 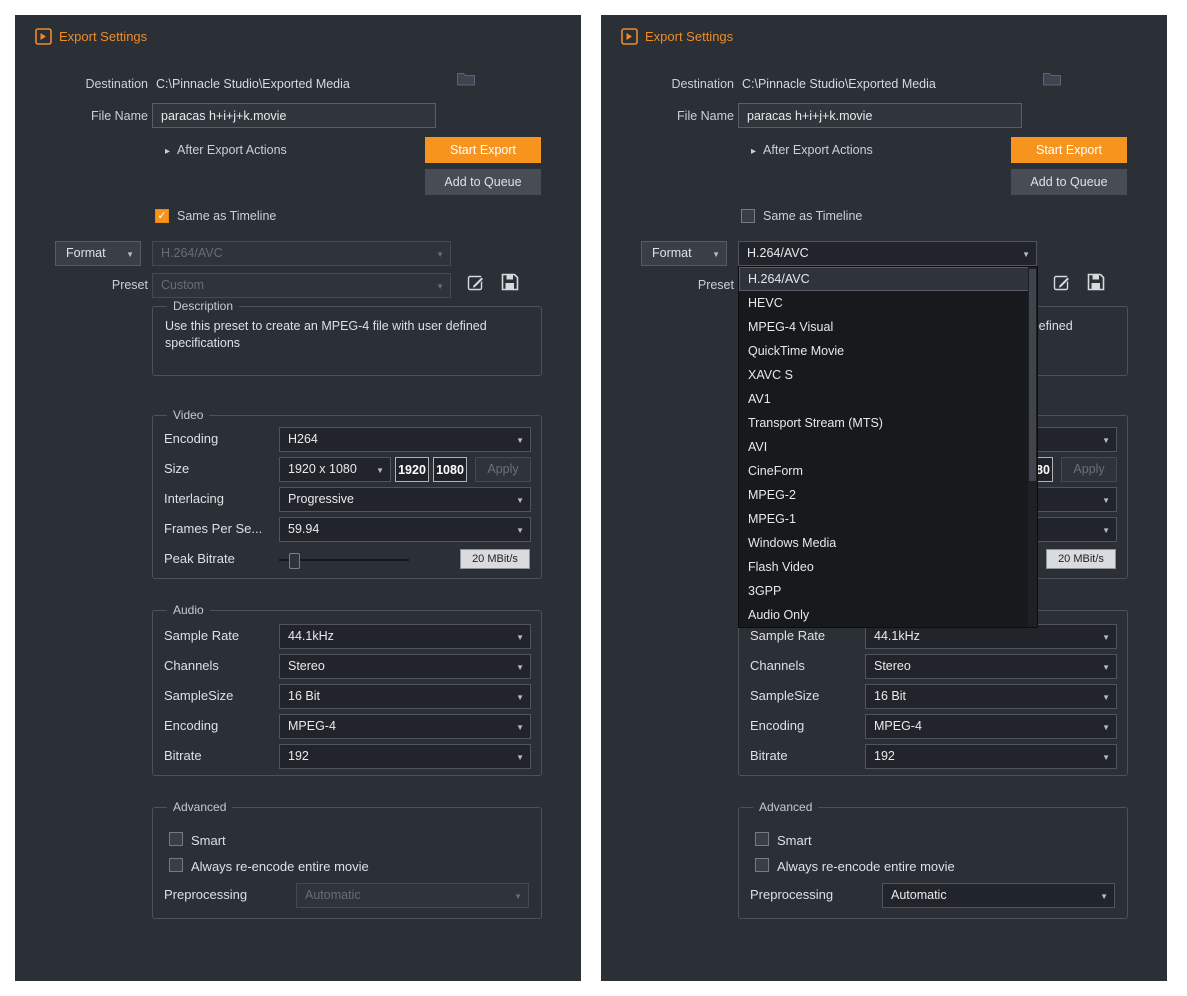 What do you see at coordinates (754, 151) in the screenshot?
I see `expand-arrow-icon: ▸` at bounding box center [754, 151].